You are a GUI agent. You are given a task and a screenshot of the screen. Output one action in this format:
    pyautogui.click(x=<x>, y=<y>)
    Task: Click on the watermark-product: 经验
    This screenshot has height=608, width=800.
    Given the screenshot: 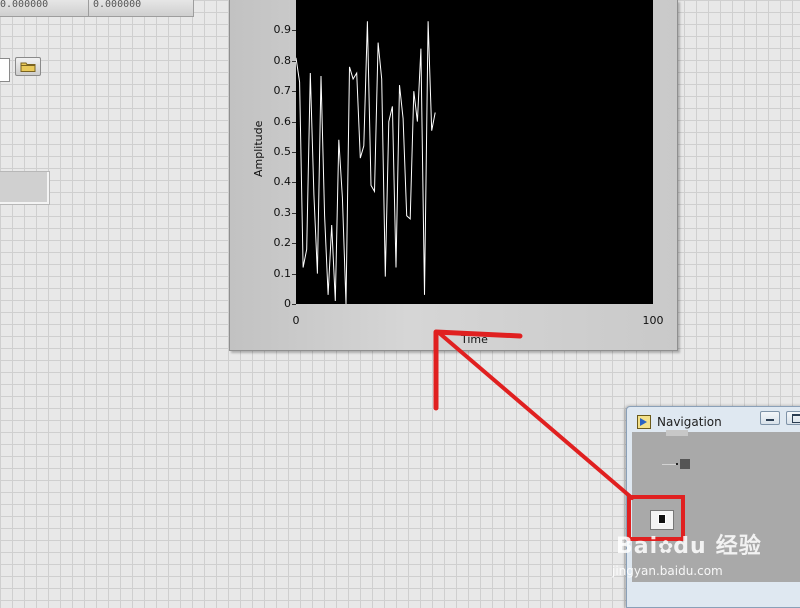 What is the action you would take?
    pyautogui.click(x=738, y=546)
    